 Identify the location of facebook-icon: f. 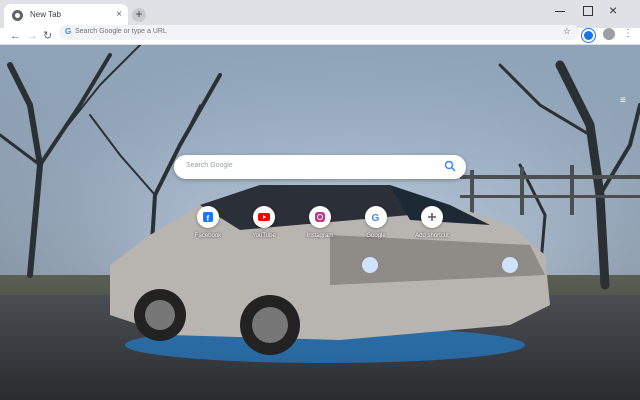
(208, 217).